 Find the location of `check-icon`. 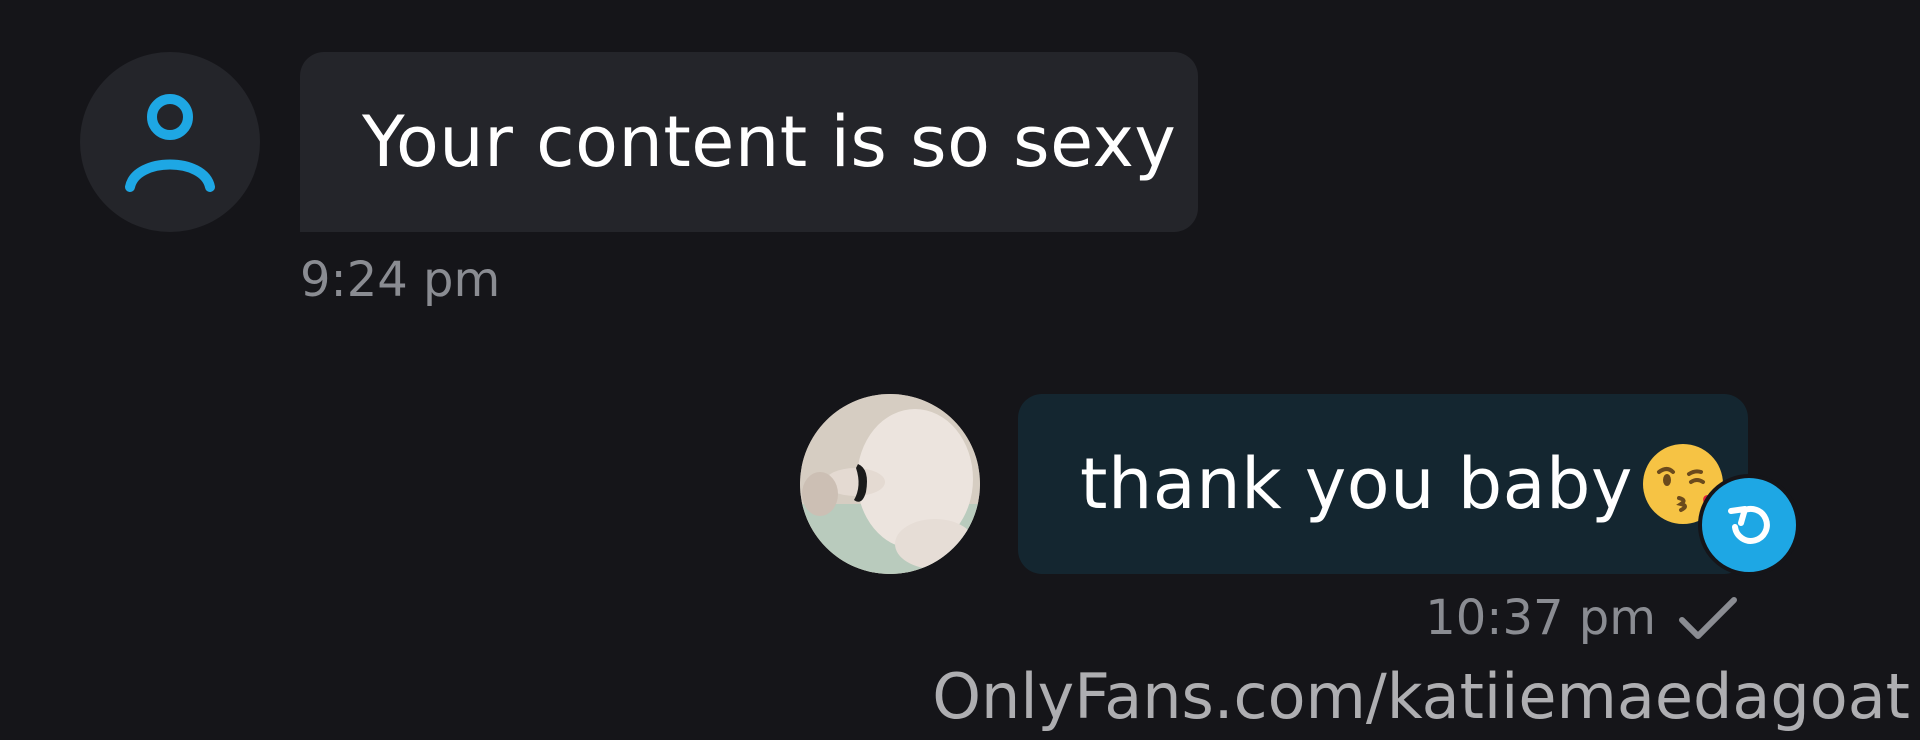

check-icon is located at coordinates (1708, 618).